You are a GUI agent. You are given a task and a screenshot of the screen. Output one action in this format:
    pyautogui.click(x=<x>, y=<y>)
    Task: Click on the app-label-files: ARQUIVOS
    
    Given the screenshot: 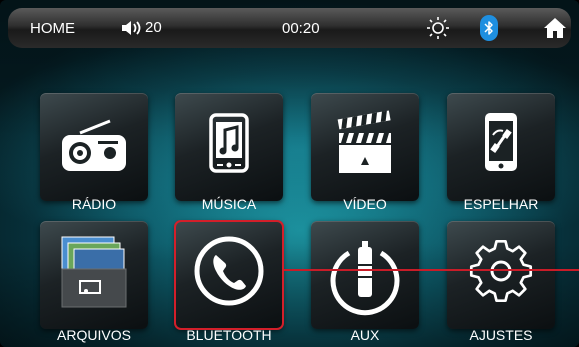 What is the action you would take?
    pyautogui.click(x=94, y=335)
    